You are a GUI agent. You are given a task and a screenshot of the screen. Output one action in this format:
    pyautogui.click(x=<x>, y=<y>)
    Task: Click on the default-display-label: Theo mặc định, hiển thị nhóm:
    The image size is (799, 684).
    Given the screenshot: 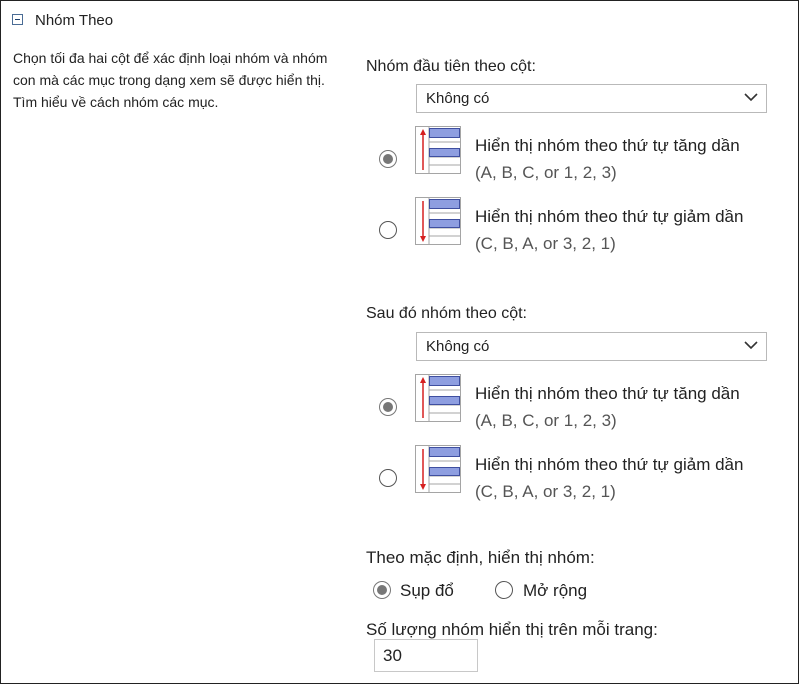 What is the action you would take?
    pyautogui.click(x=480, y=557)
    